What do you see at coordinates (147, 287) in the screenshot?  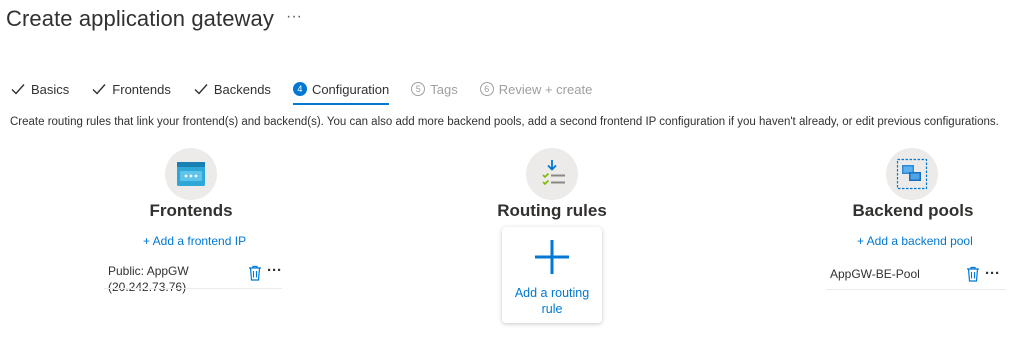 I see `frontend-item-ip: (20.242.73.76)` at bounding box center [147, 287].